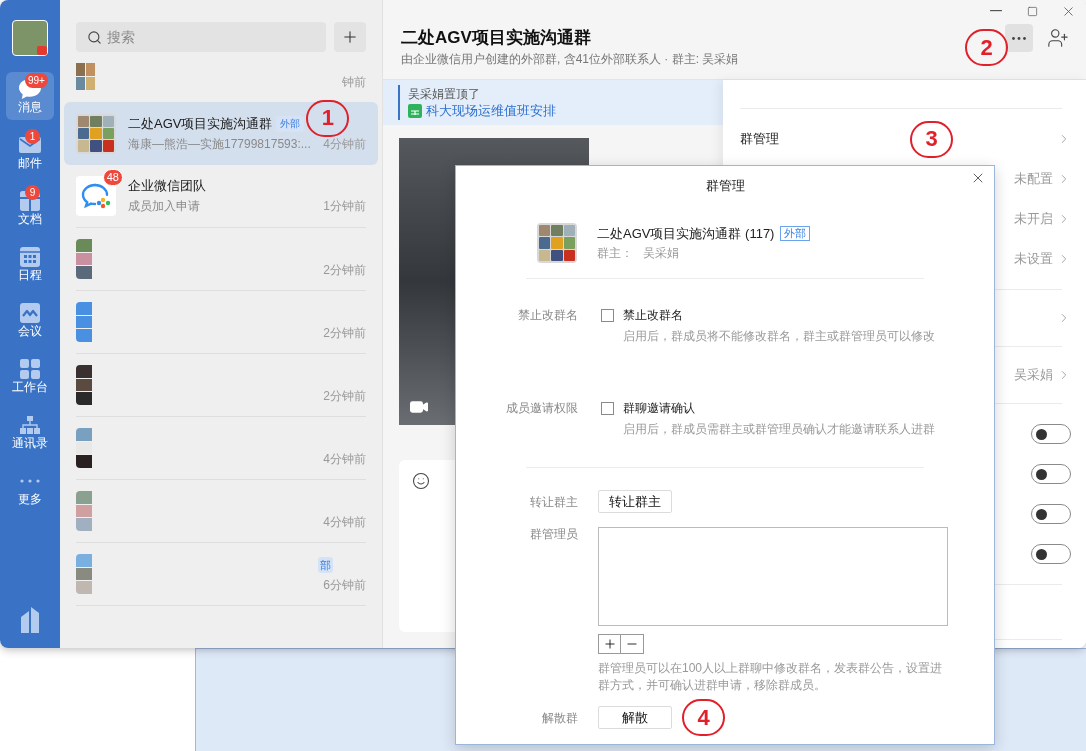 The height and width of the screenshot is (751, 1086). What do you see at coordinates (1033, 259) in the screenshot?
I see `setting-value: 未设置` at bounding box center [1033, 259].